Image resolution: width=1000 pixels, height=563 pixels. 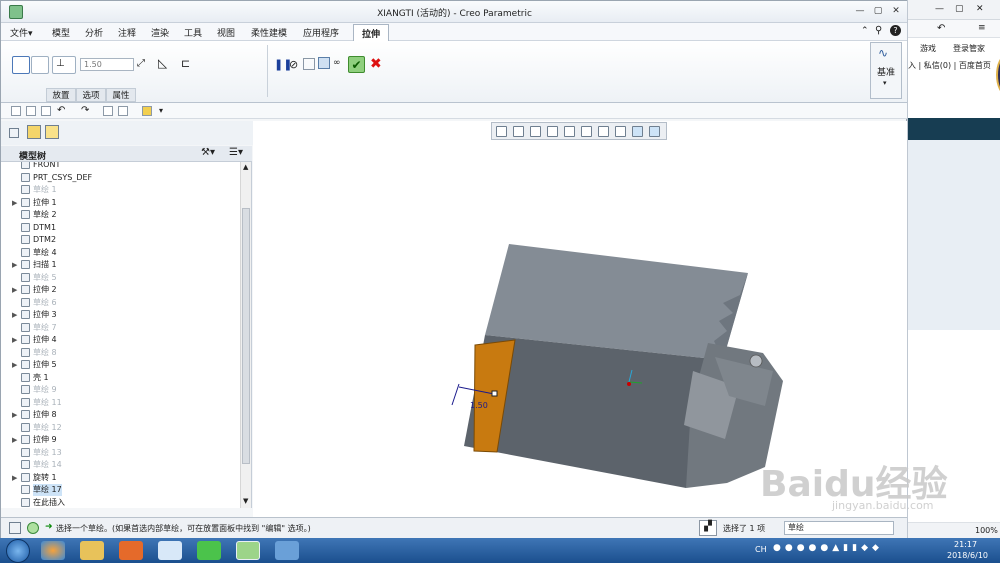 What do you see at coordinates (21, 32) in the screenshot?
I see `menu-file: 文件▾` at bounding box center [21, 32].